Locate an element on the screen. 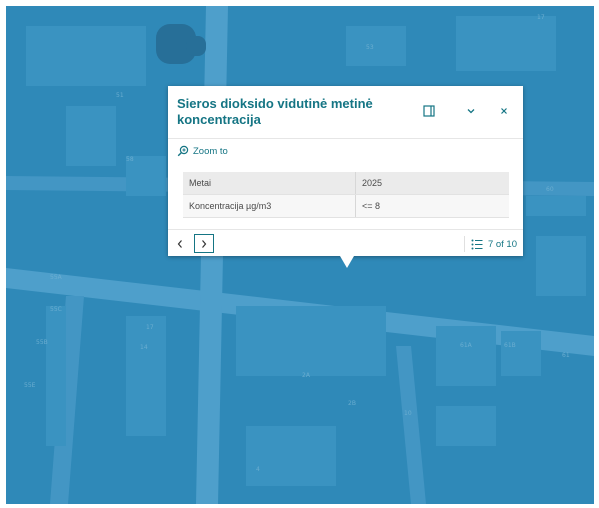 The height and width of the screenshot is (508, 599). feature-list-button: 7 of 10 is located at coordinates (490, 244).